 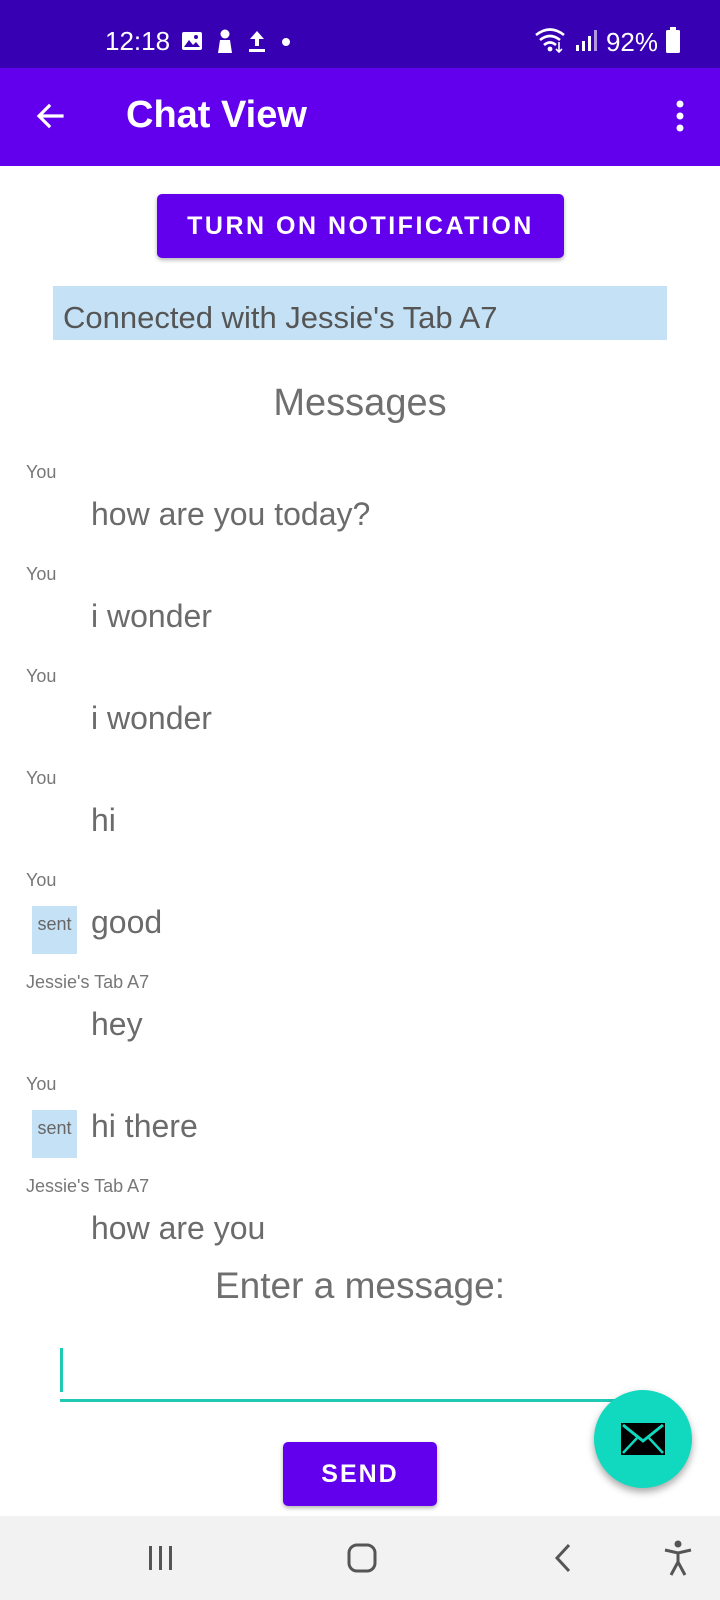 What do you see at coordinates (257, 43) in the screenshot?
I see `upload-icon` at bounding box center [257, 43].